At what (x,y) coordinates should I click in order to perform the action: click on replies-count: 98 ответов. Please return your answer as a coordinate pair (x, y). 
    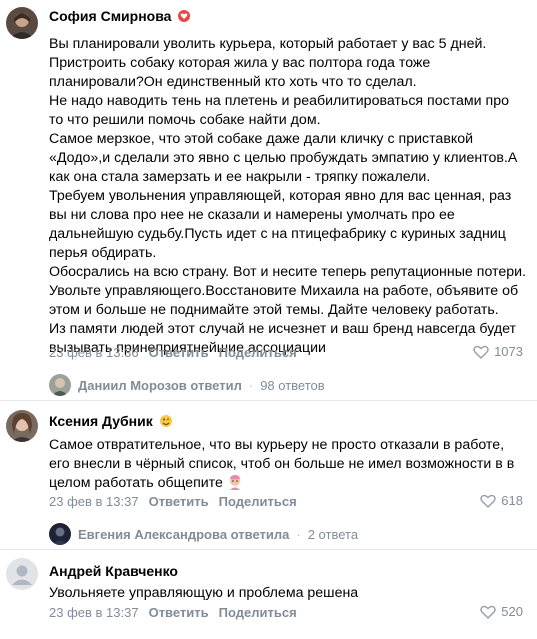
    Looking at the image, I should click on (292, 385).